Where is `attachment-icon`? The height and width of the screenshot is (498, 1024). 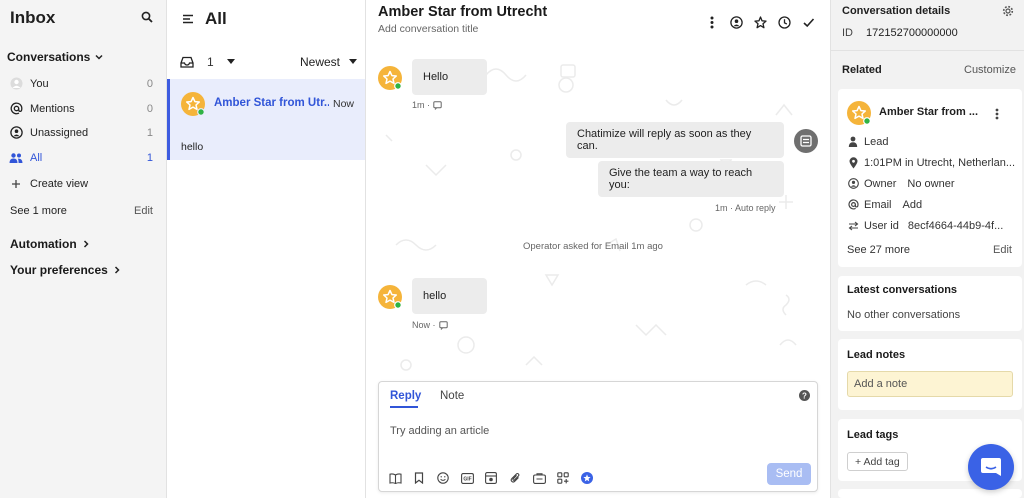 attachment-icon is located at coordinates (515, 478).